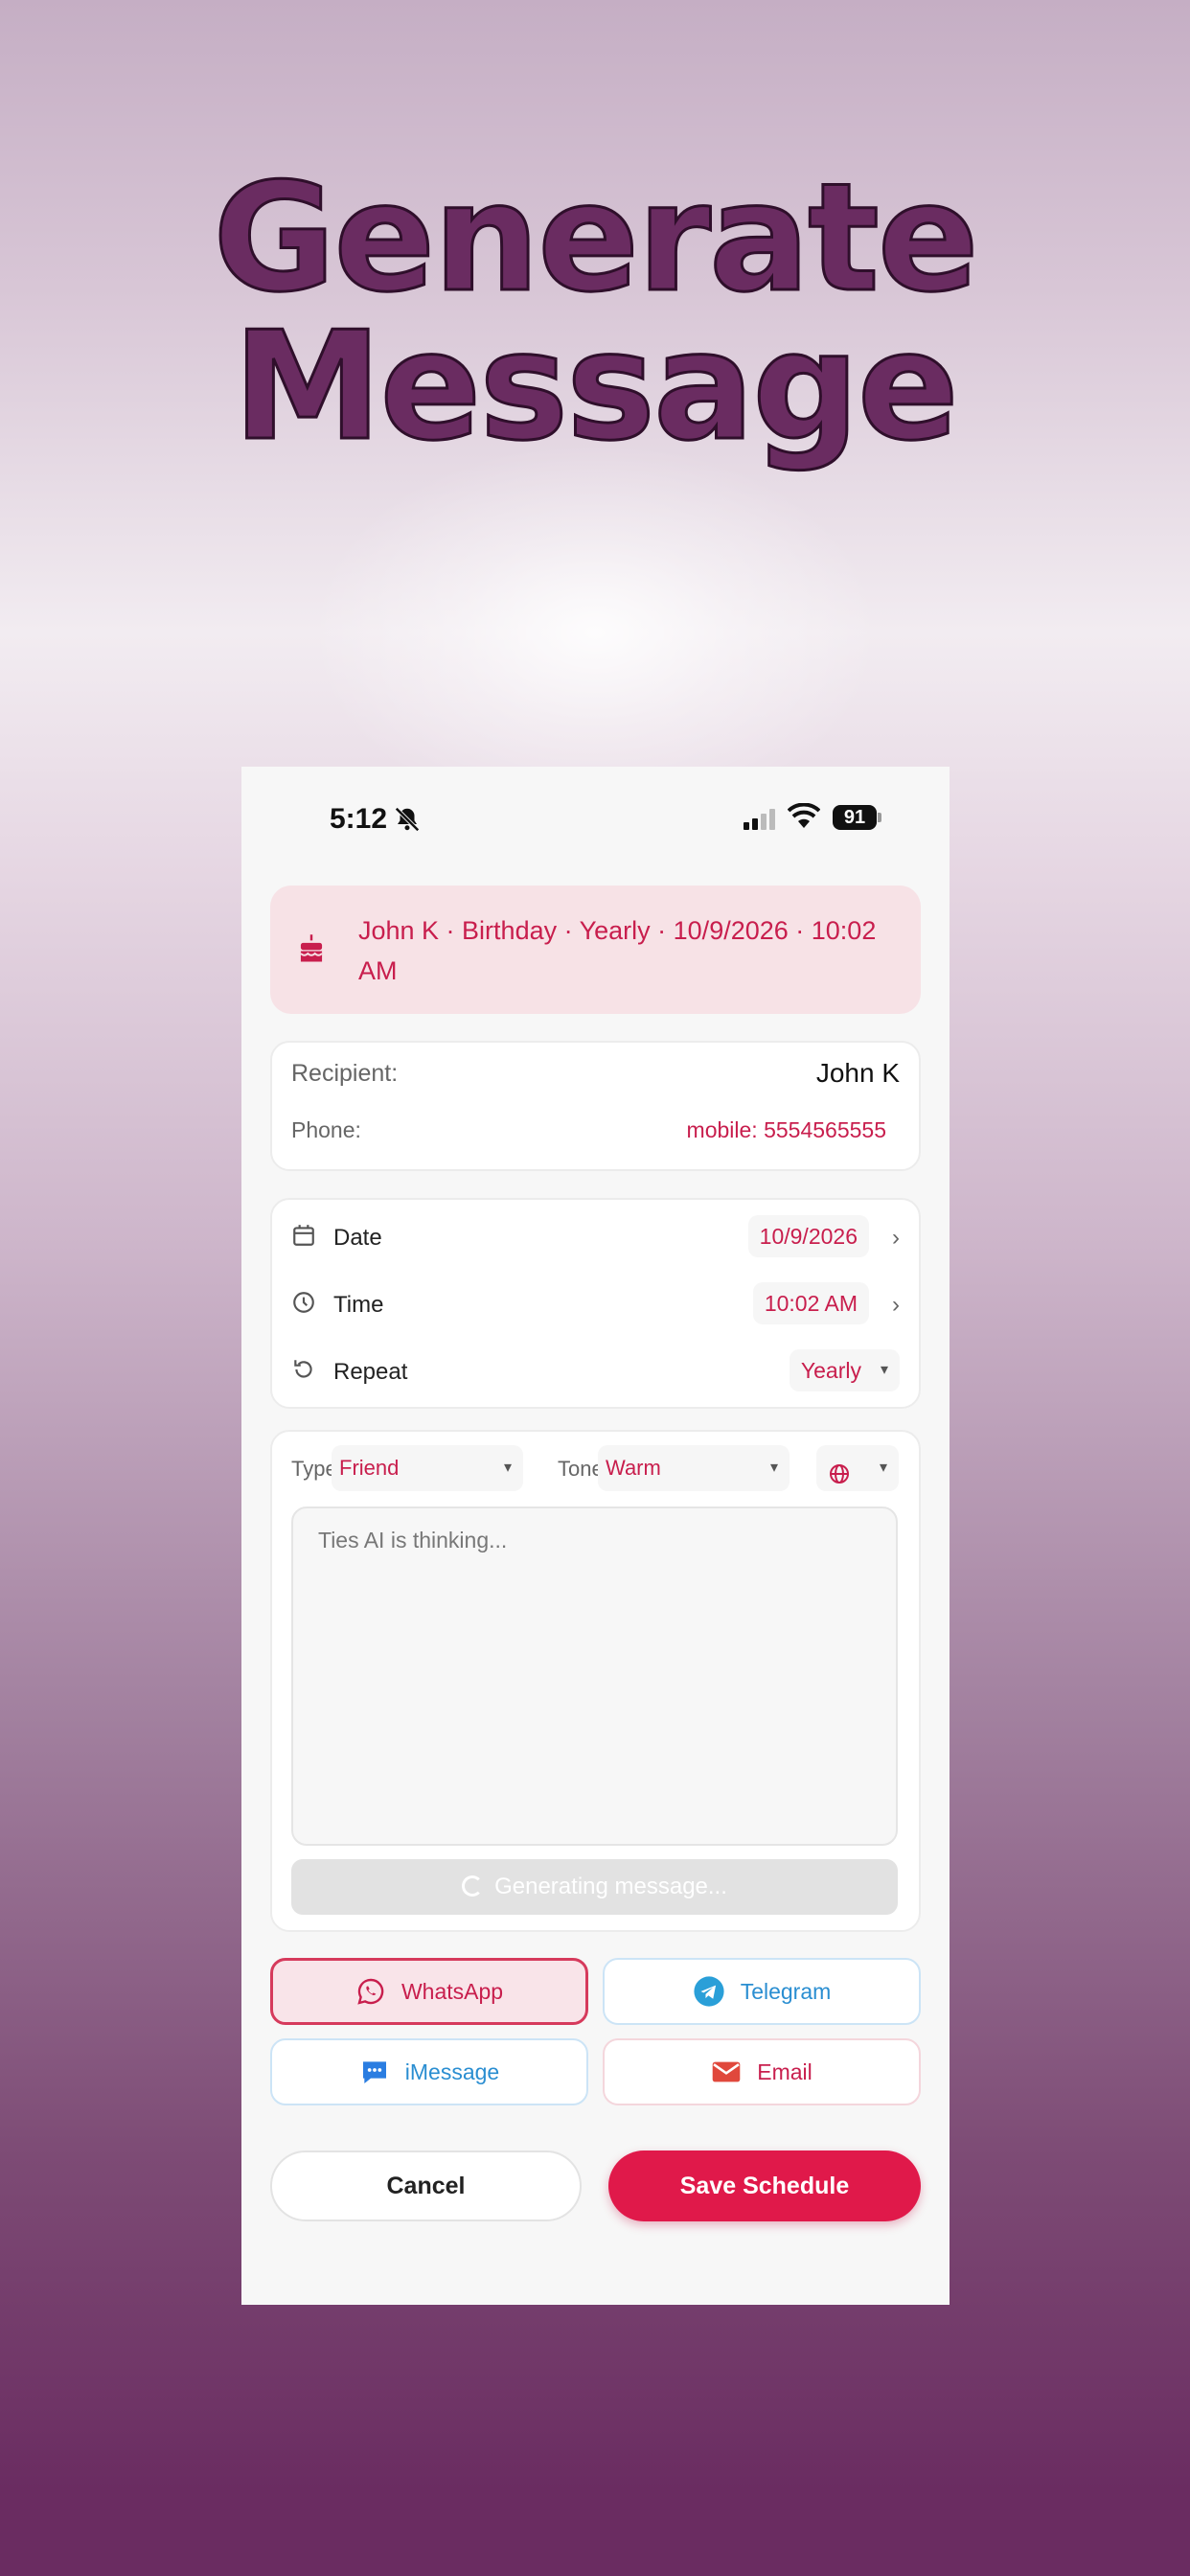  What do you see at coordinates (786, 1991) in the screenshot?
I see `telegram-label: Telegram` at bounding box center [786, 1991].